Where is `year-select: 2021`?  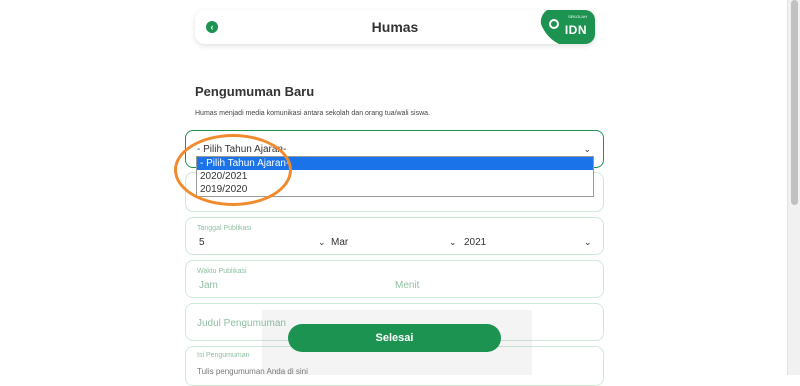
year-select: 2021 is located at coordinates (475, 242).